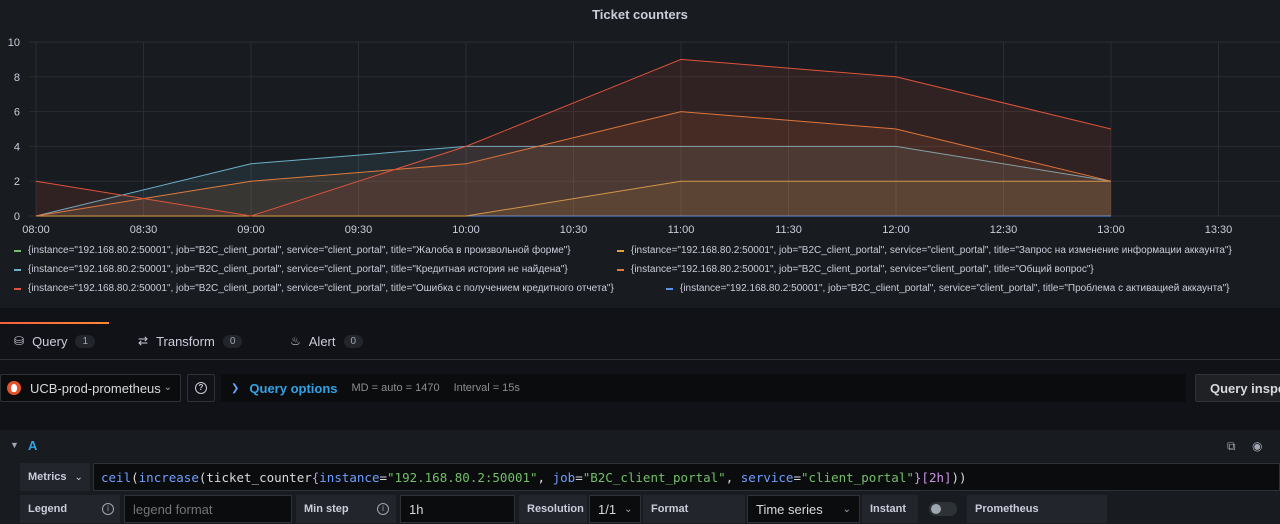 Image resolution: width=1280 pixels, height=524 pixels. What do you see at coordinates (1004, 228) in the screenshot?
I see `x-tick-label: 12:30` at bounding box center [1004, 228].